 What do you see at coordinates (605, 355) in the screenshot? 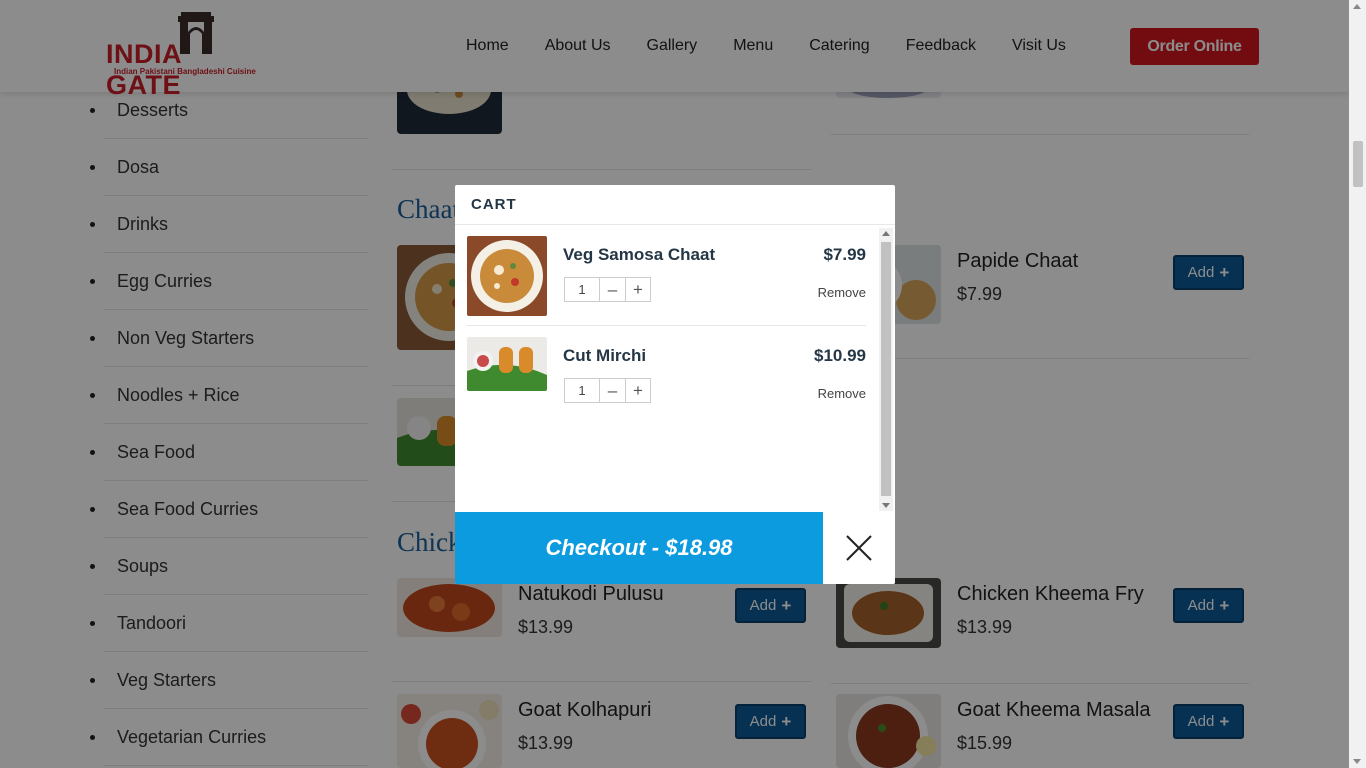
I see `cart-item-name: Cut Mirchi` at bounding box center [605, 355].